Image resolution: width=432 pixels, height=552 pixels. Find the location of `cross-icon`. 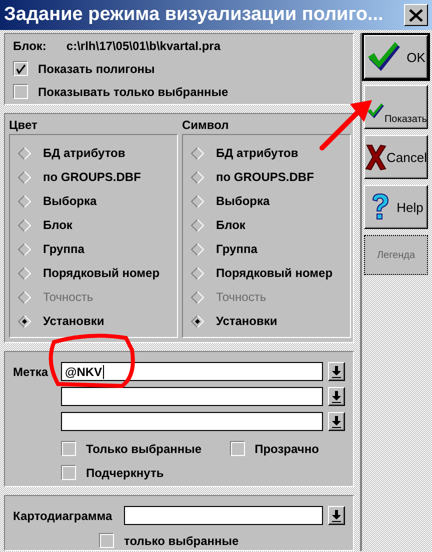

cross-icon is located at coordinates (376, 157).